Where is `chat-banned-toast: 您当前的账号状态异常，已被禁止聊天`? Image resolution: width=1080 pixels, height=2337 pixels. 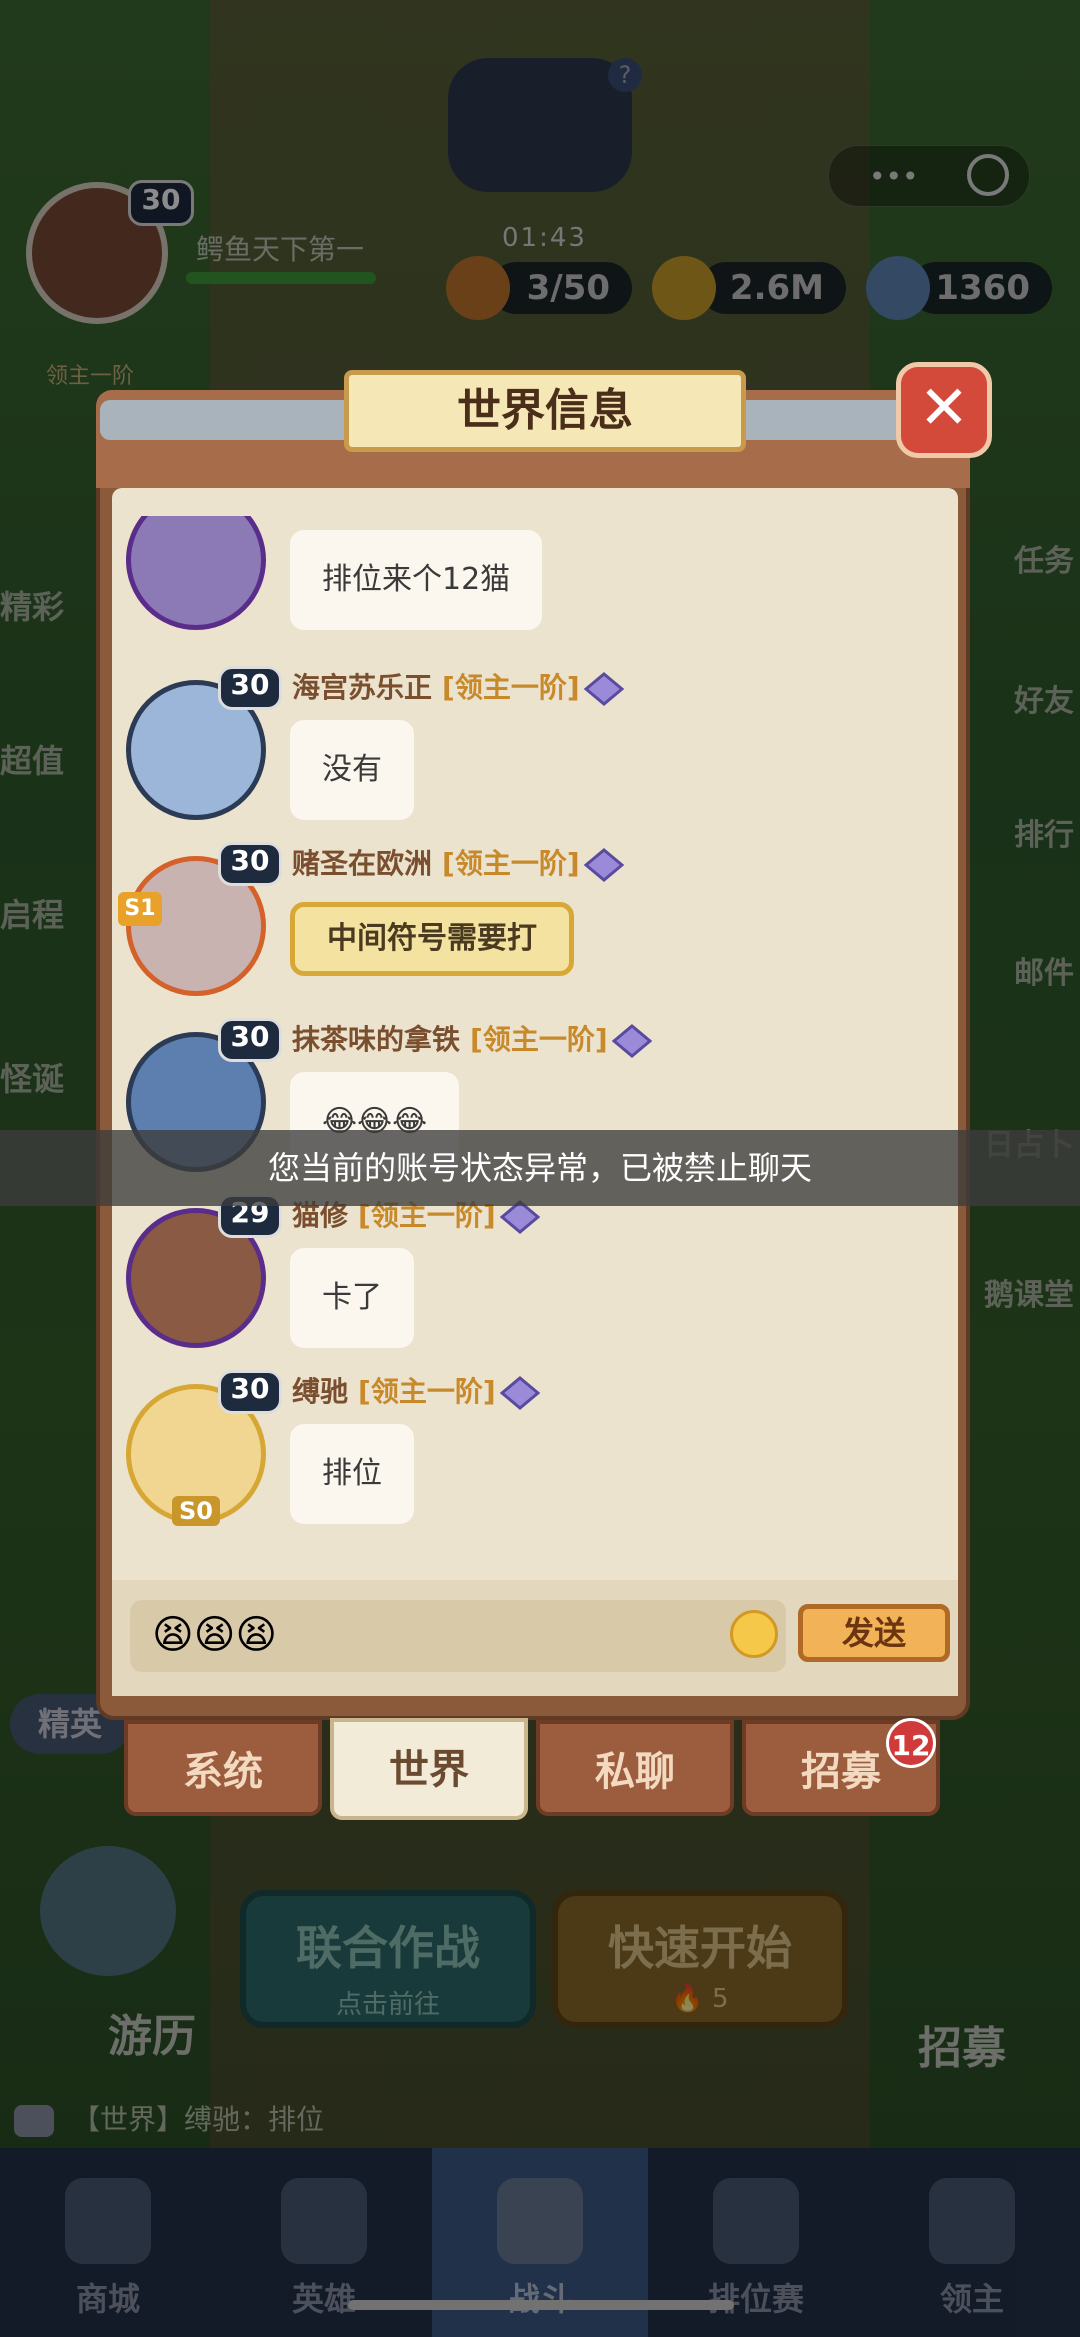 chat-banned-toast: 您当前的账号状态异常，已被禁止聊天 is located at coordinates (540, 1168).